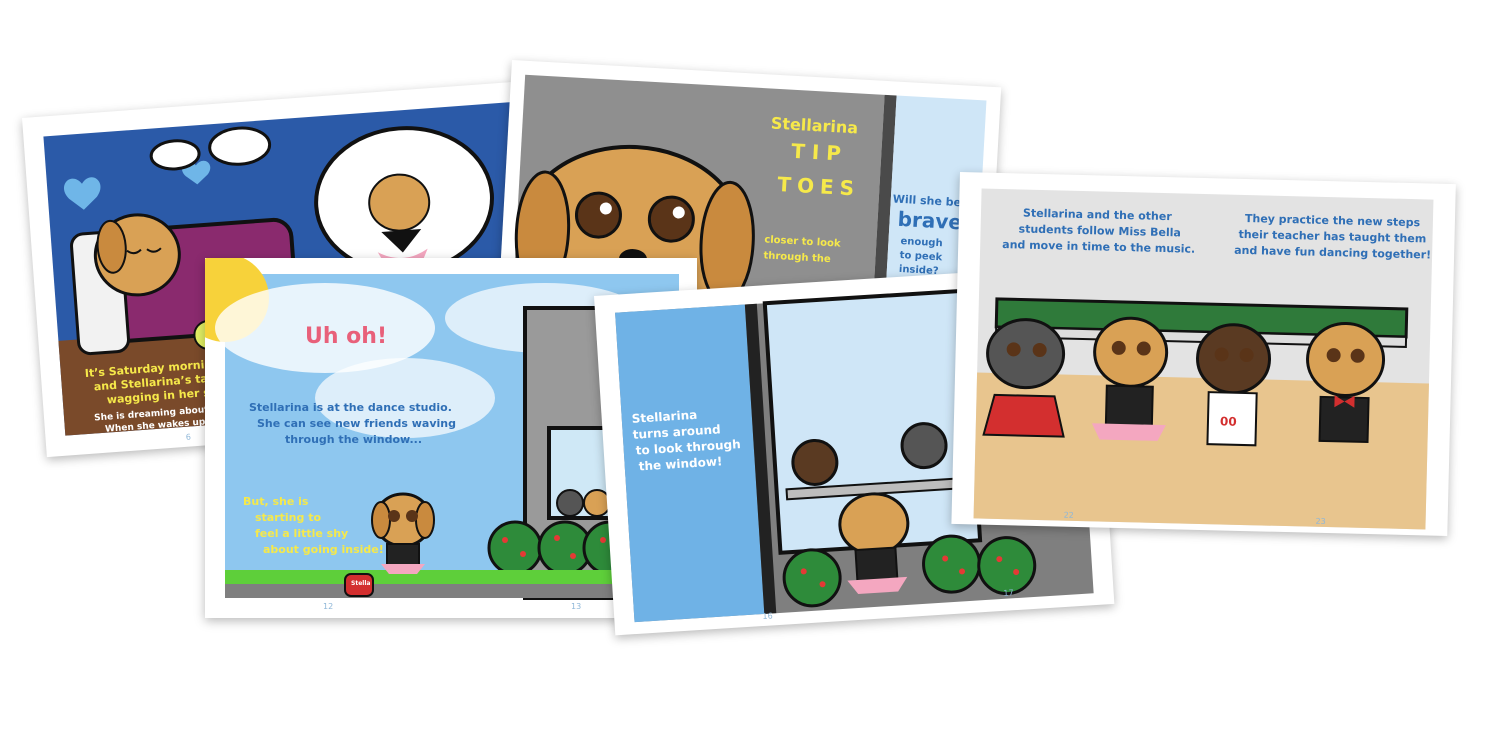 This screenshot has height=750, width=1500. What do you see at coordinates (576, 606) in the screenshot?
I see `page-number: 13` at bounding box center [576, 606].